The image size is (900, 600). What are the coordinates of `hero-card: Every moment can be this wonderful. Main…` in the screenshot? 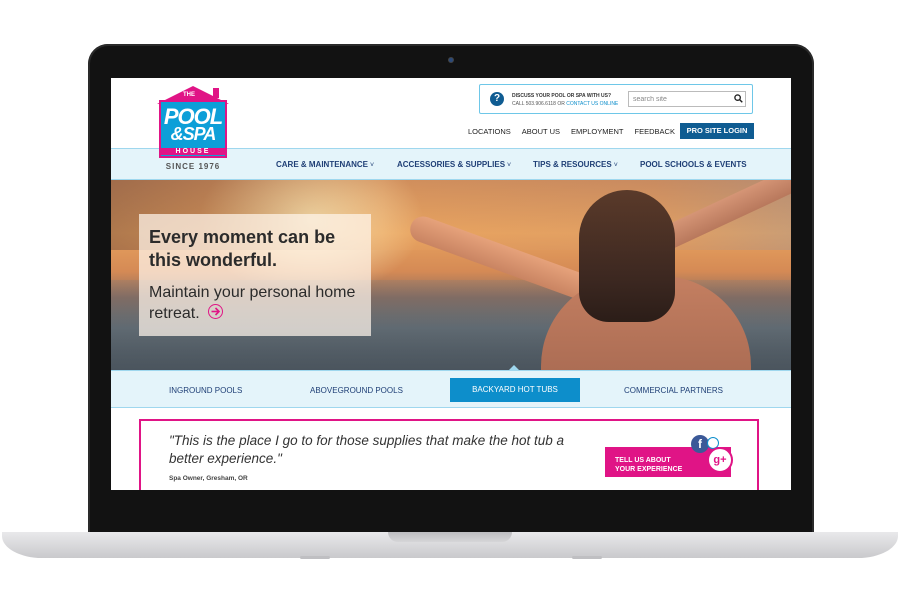 It's located at (255, 275).